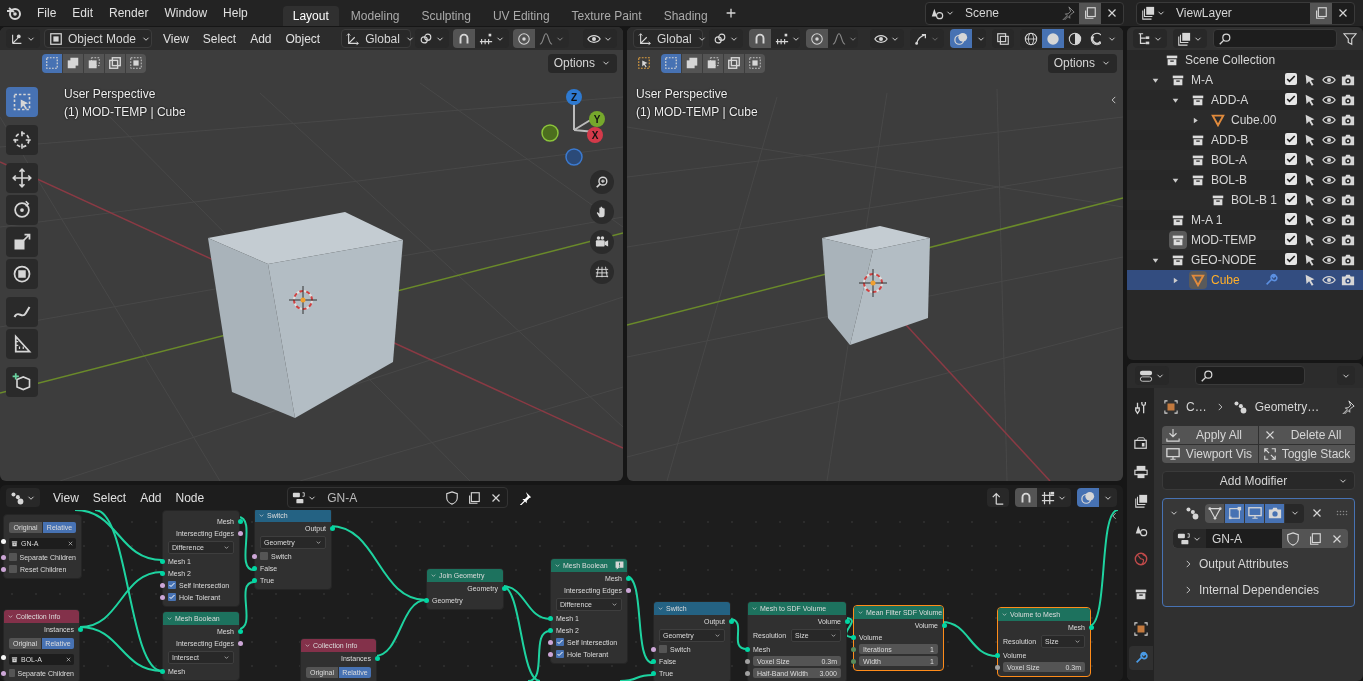  What do you see at coordinates (1207, 220) in the screenshot?
I see `outliner-item-name: M-A 1` at bounding box center [1207, 220].